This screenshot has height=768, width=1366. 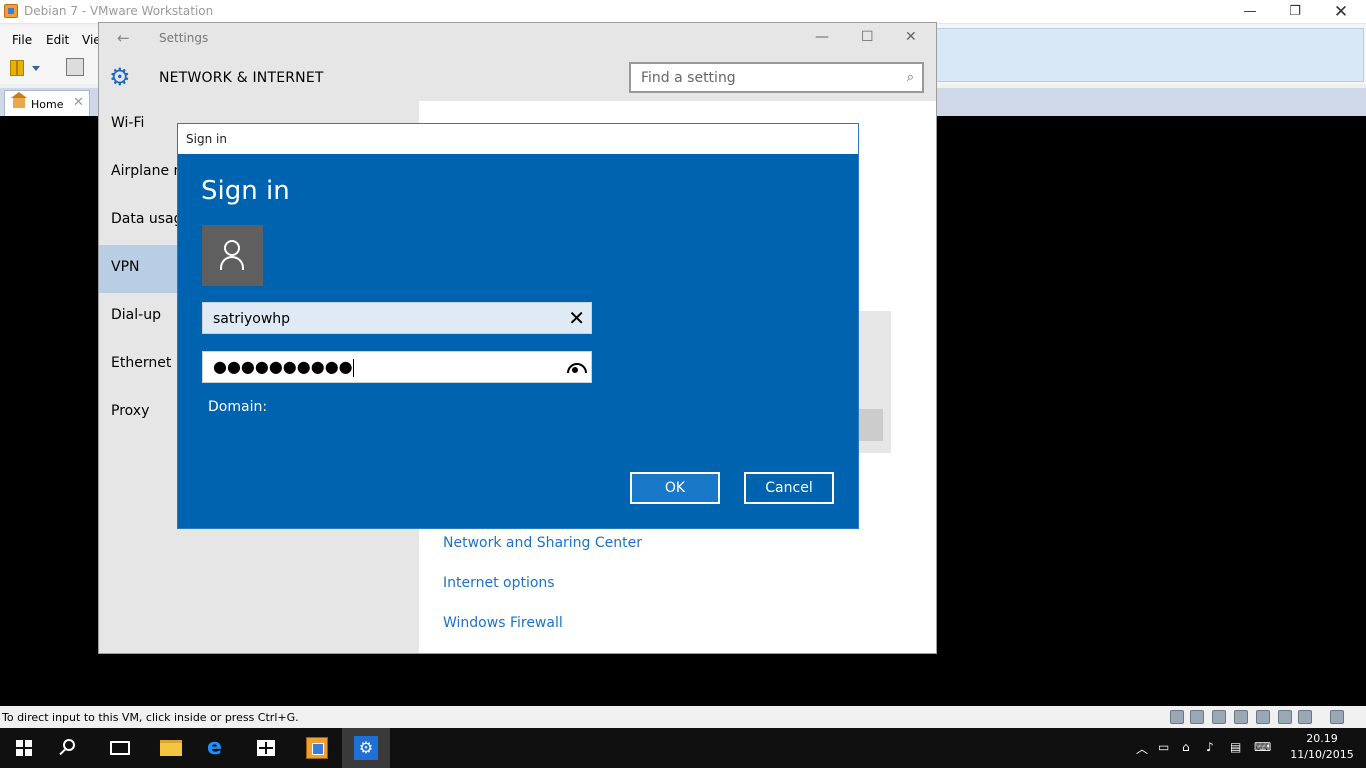 I want to click on folder-icon, so click(x=171, y=748).